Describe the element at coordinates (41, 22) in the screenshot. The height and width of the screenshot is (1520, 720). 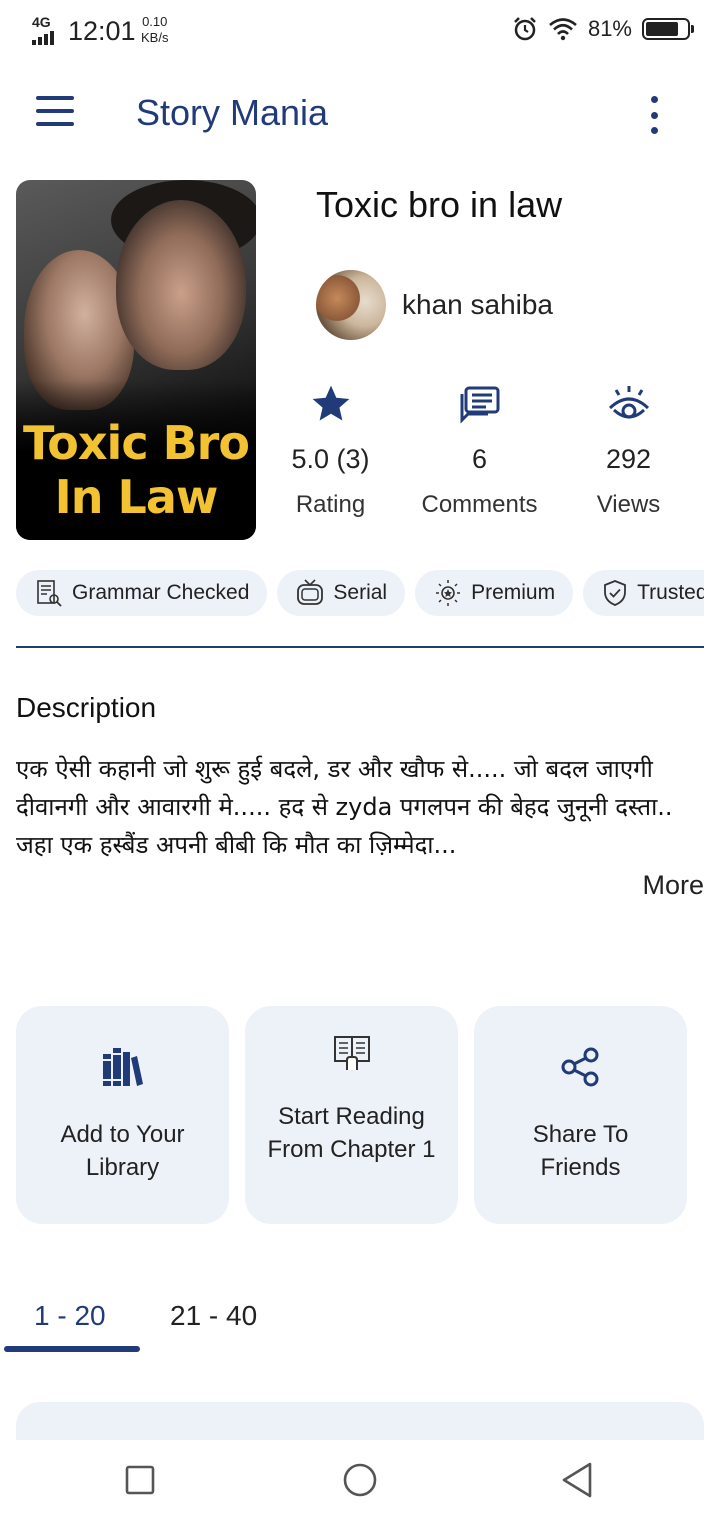
I see `network-type: 4G` at that location.